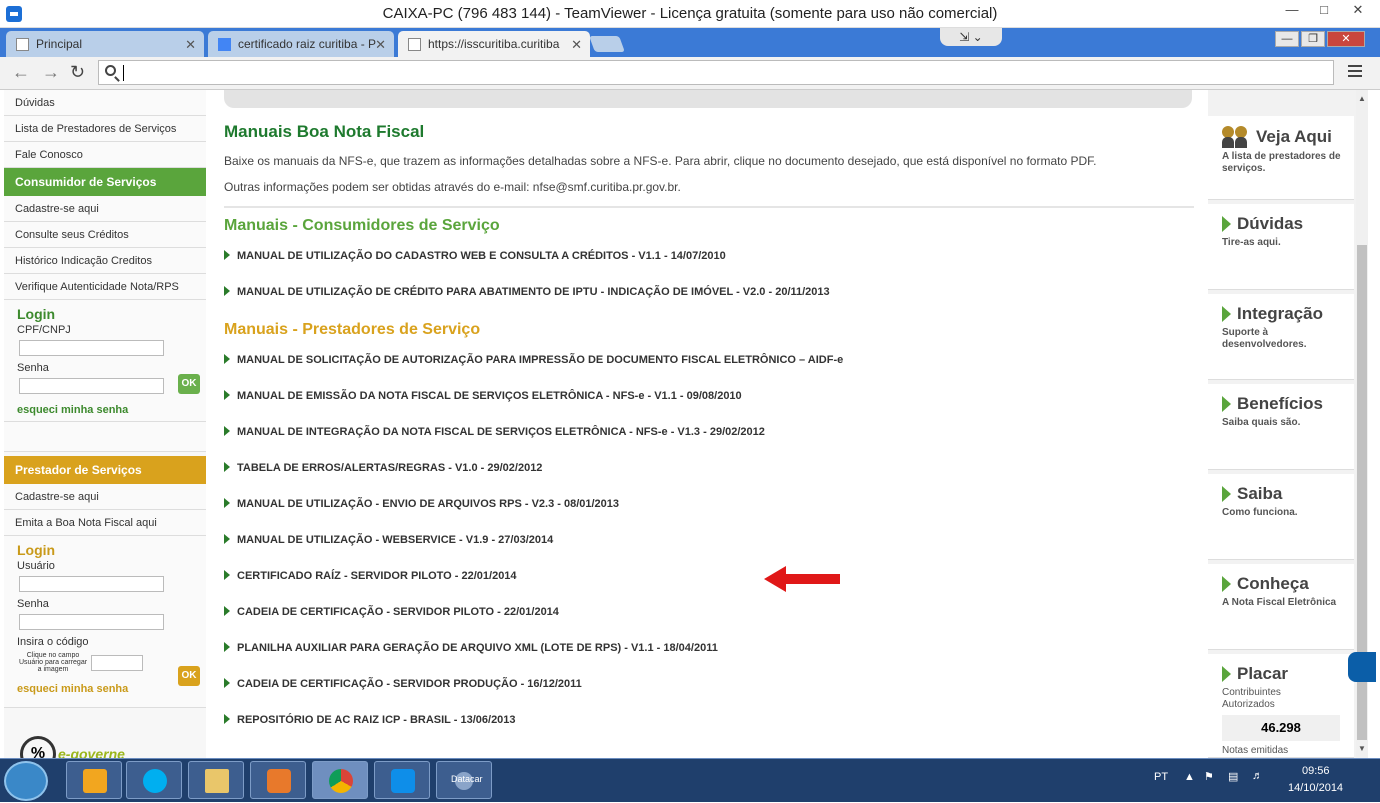 The image size is (1380, 803). What do you see at coordinates (1161, 777) in the screenshot?
I see `language-indicator: PT` at bounding box center [1161, 777].